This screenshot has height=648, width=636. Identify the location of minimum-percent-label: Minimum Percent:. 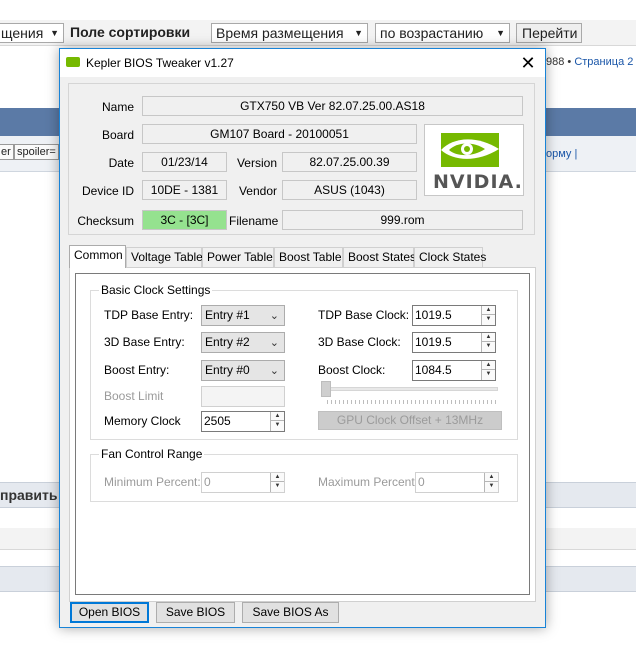
(152, 482).